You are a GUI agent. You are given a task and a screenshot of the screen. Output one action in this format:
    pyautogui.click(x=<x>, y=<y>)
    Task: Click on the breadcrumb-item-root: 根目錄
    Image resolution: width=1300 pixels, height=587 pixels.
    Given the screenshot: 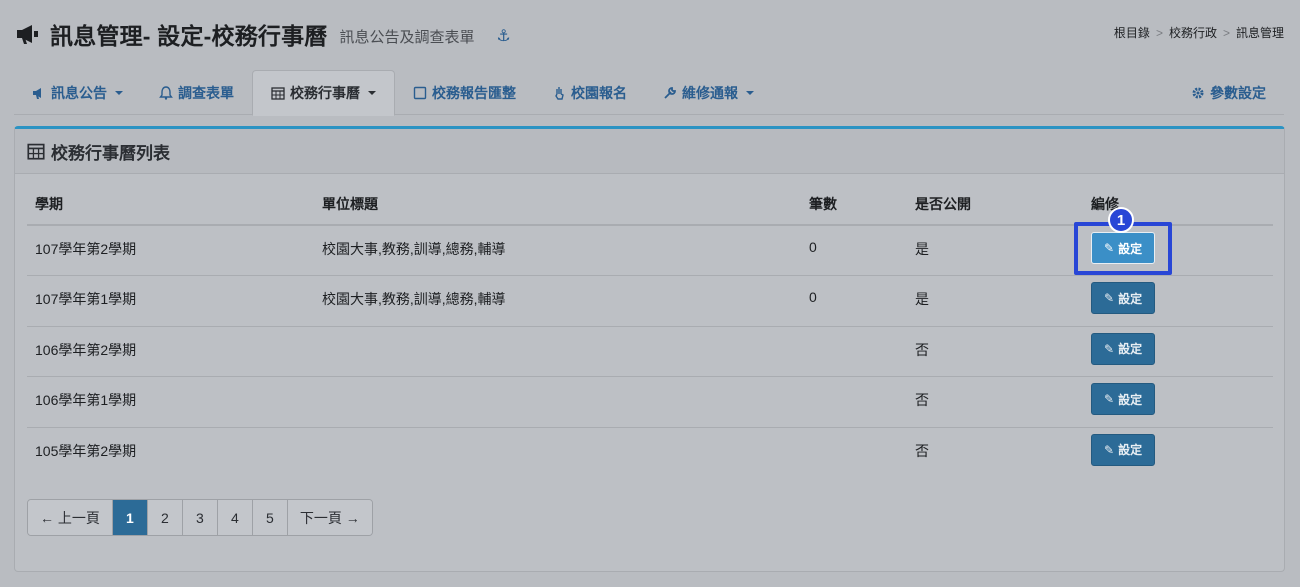 What is the action you would take?
    pyautogui.click(x=1132, y=32)
    